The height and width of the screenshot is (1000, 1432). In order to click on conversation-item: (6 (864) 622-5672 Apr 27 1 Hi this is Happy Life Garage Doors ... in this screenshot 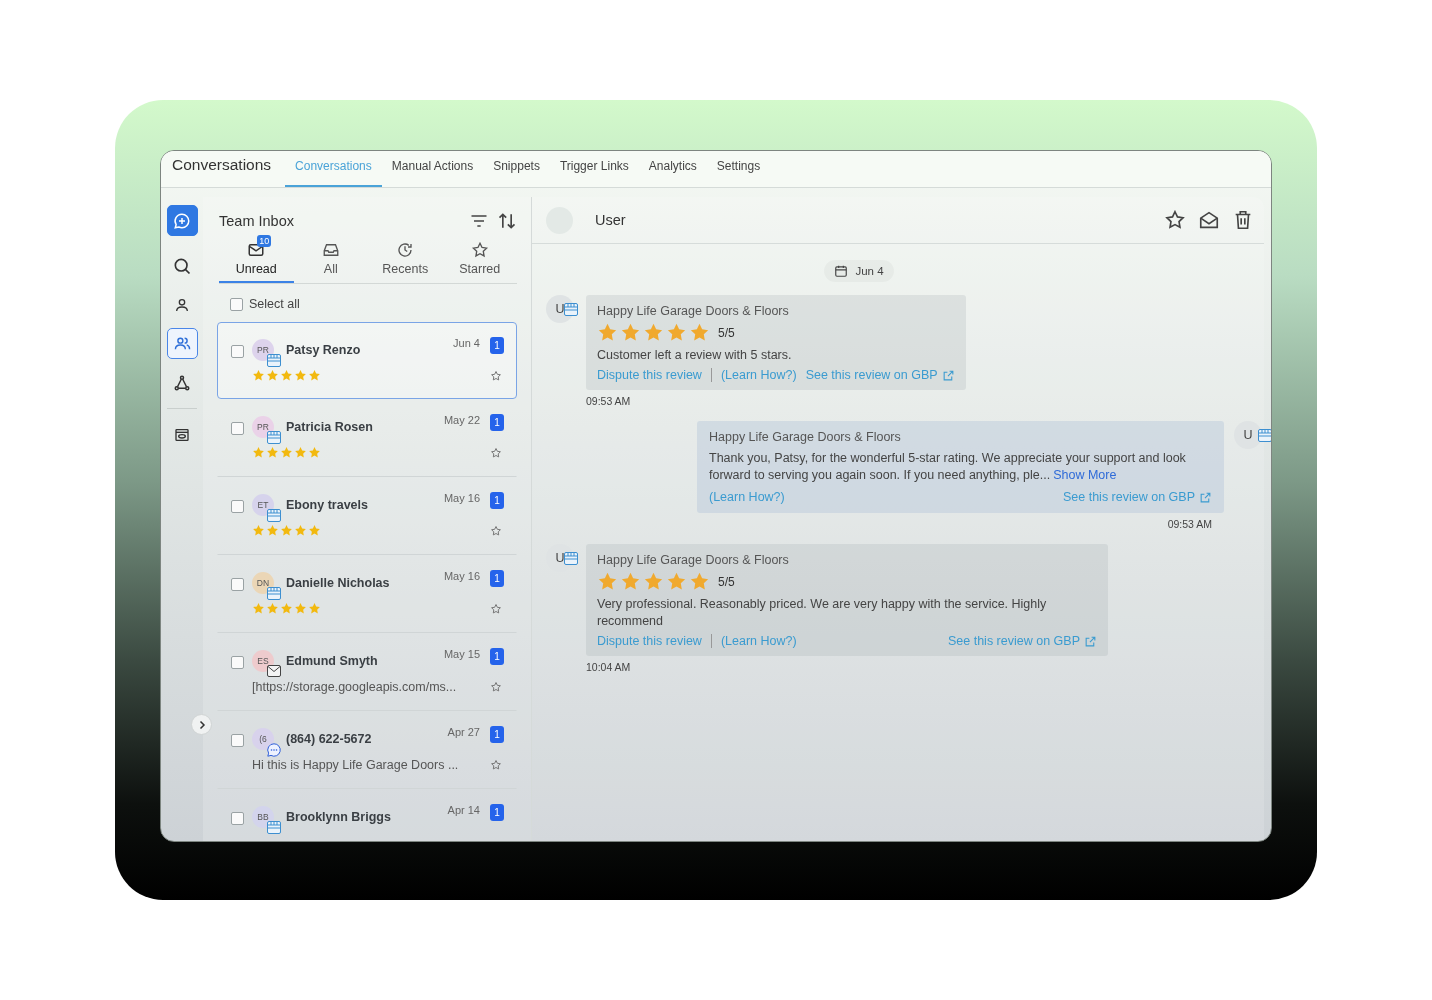, I will do `click(367, 750)`.